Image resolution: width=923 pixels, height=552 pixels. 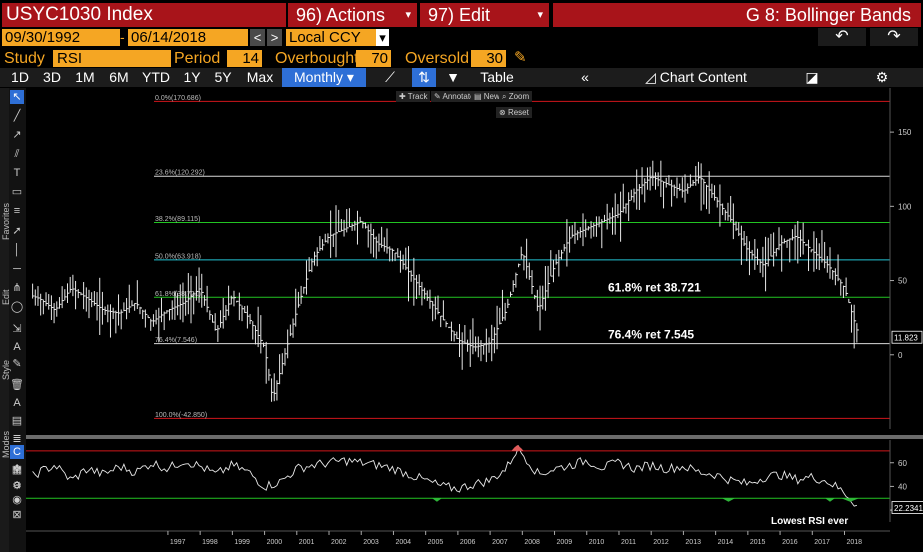 What do you see at coordinates (628, 542) in the screenshot?
I see `x-tick-label-14: 2011` at bounding box center [628, 542].